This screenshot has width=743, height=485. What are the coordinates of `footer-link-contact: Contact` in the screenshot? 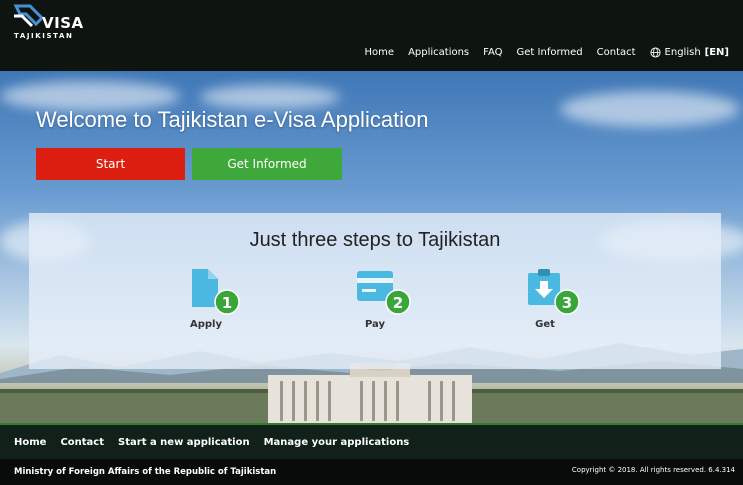 It's located at (82, 442).